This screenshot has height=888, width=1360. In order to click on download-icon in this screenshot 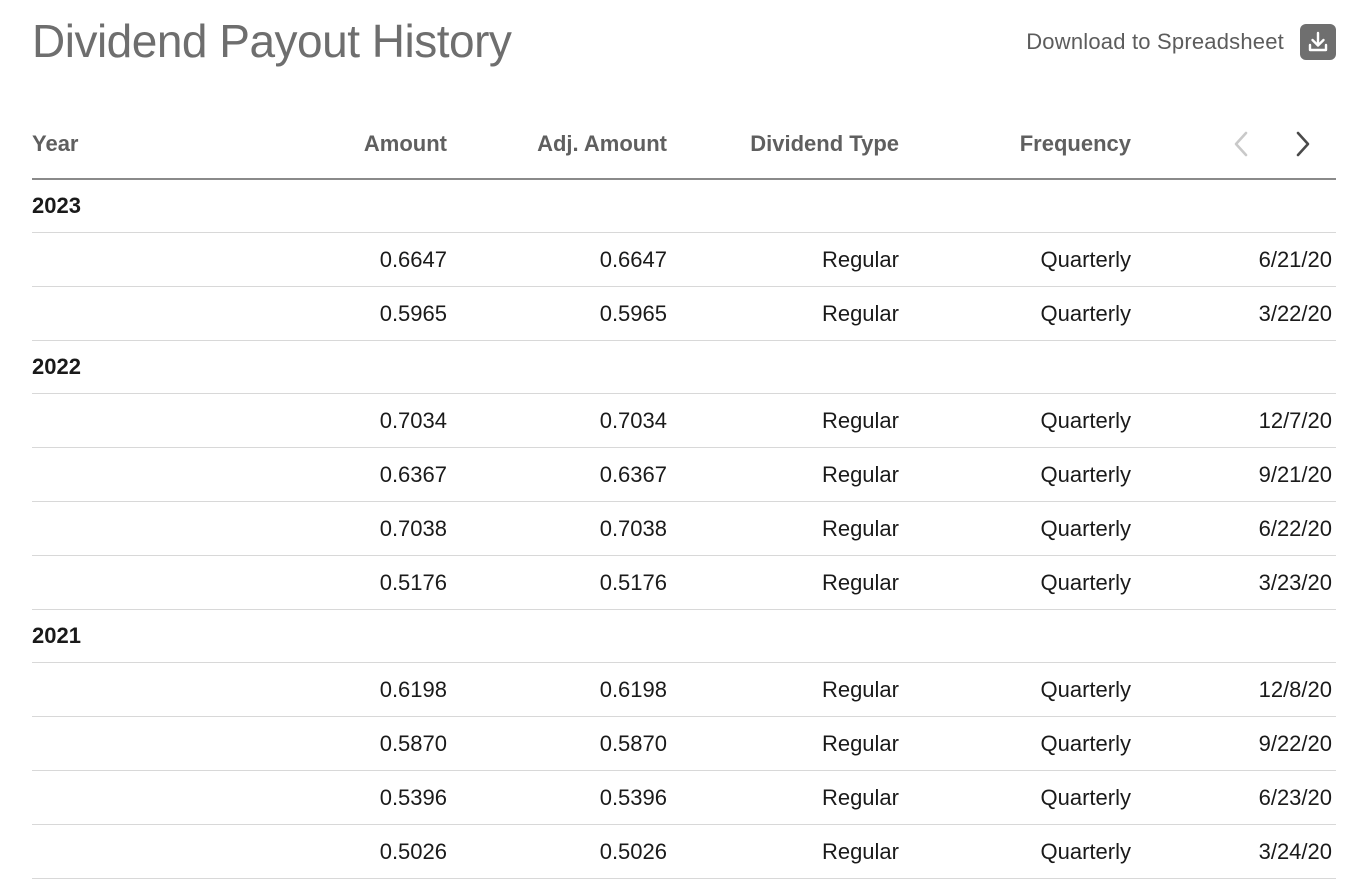, I will do `click(1318, 42)`.